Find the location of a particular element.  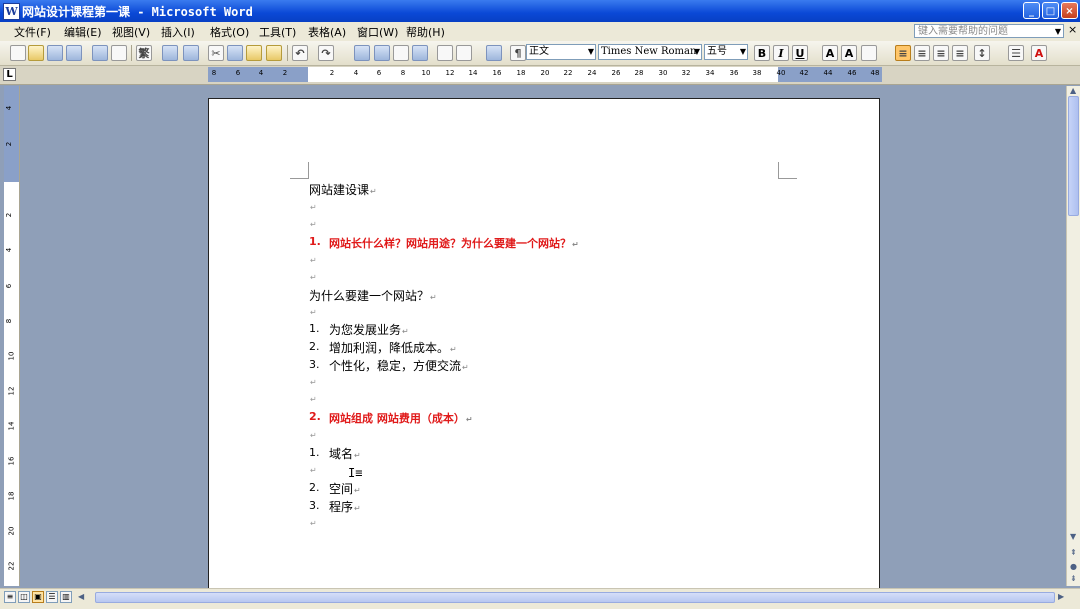

line-spacing-icon: ↕ is located at coordinates (982, 53).